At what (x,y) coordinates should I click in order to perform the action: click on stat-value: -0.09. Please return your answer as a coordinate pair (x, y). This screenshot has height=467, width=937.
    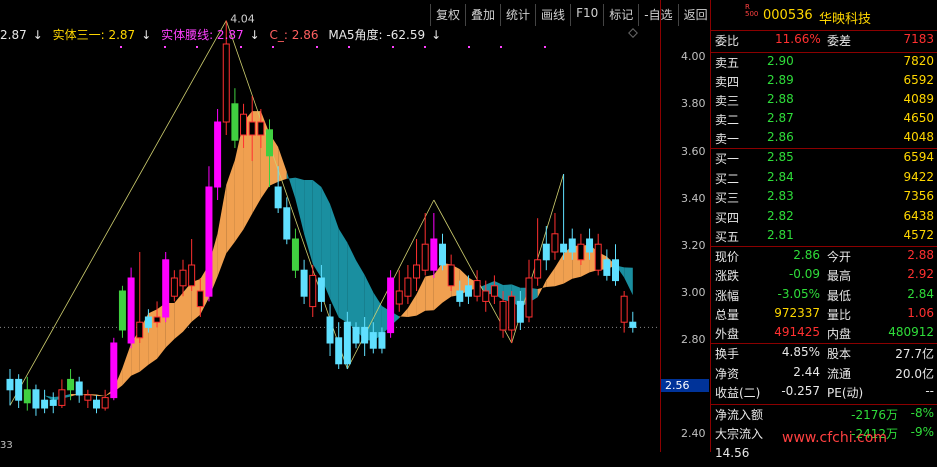
    Looking at the image, I should click on (804, 274).